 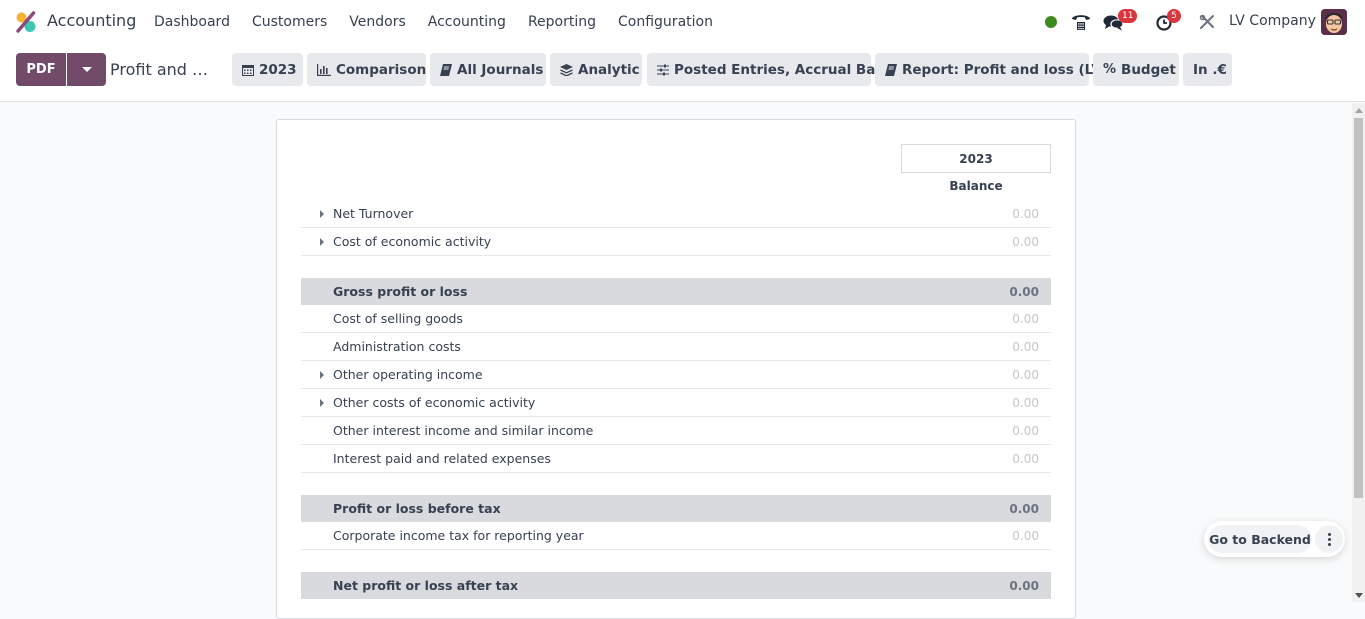 I want to click on budget-filter-button: % Budget, so click(x=1136, y=69).